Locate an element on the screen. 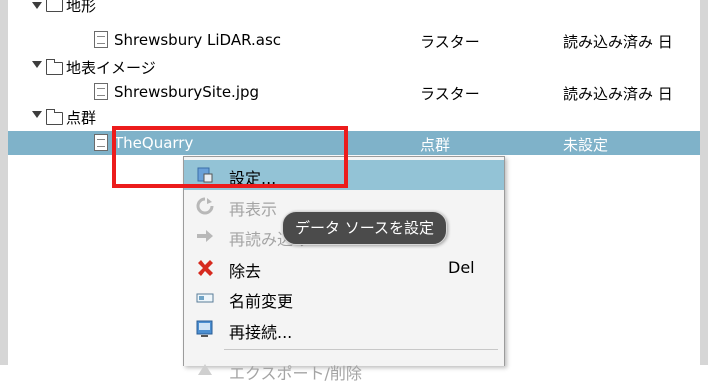  tree-status: 未設定 is located at coordinates (586, 145).